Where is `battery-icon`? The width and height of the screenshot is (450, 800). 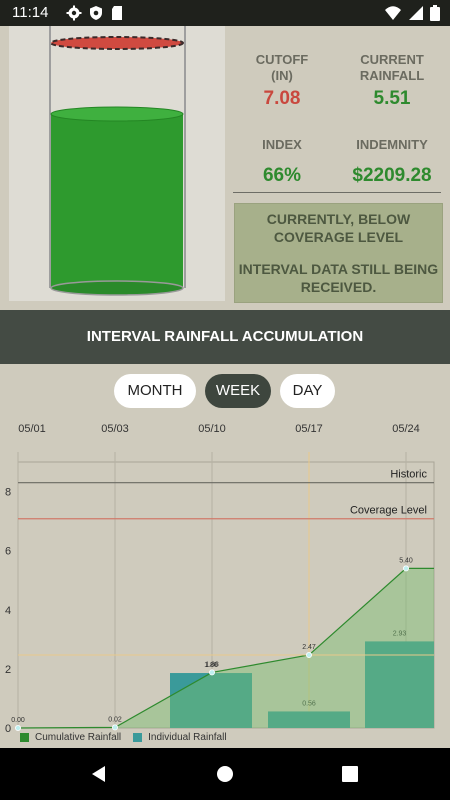
battery-icon is located at coordinates (435, 13).